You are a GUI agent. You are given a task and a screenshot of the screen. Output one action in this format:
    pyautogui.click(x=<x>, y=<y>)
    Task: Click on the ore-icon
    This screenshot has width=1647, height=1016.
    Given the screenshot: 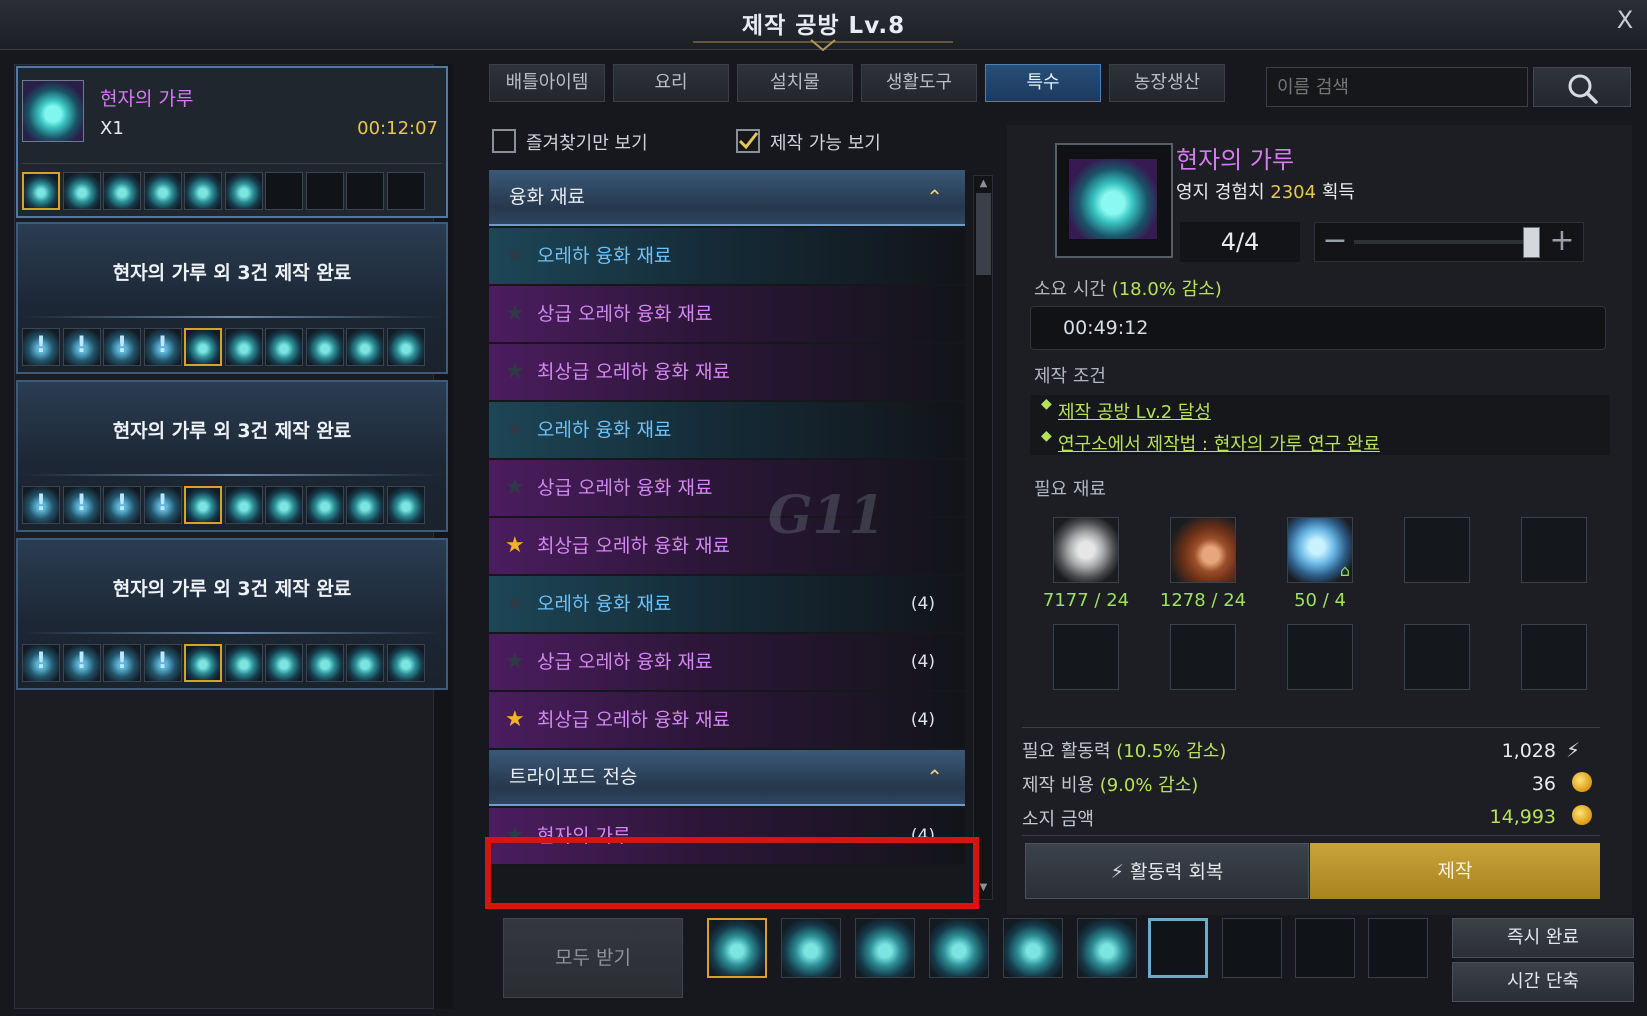 What is the action you would take?
    pyautogui.click(x=1086, y=550)
    